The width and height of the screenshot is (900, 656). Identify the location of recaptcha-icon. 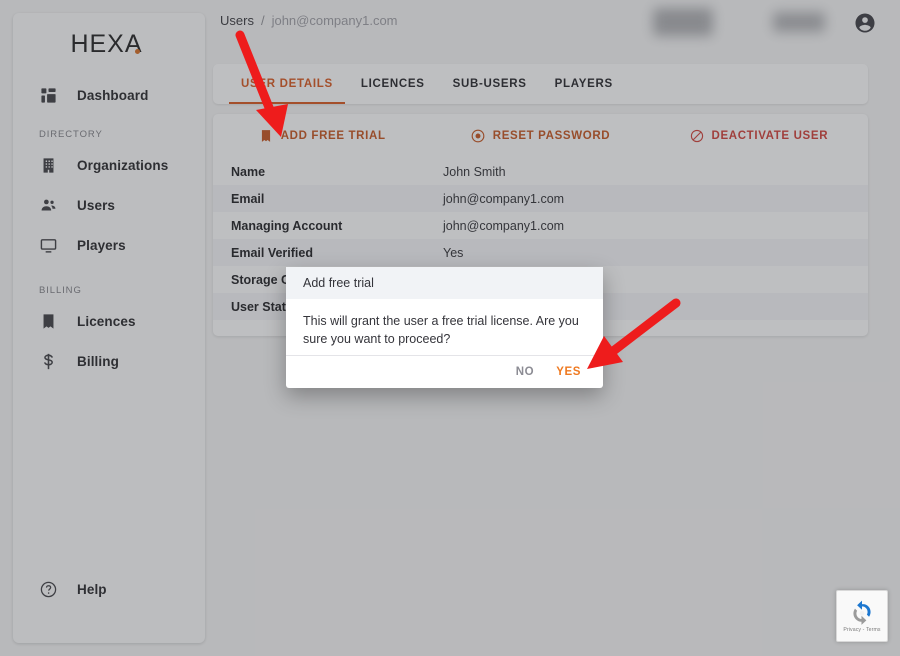
(862, 613).